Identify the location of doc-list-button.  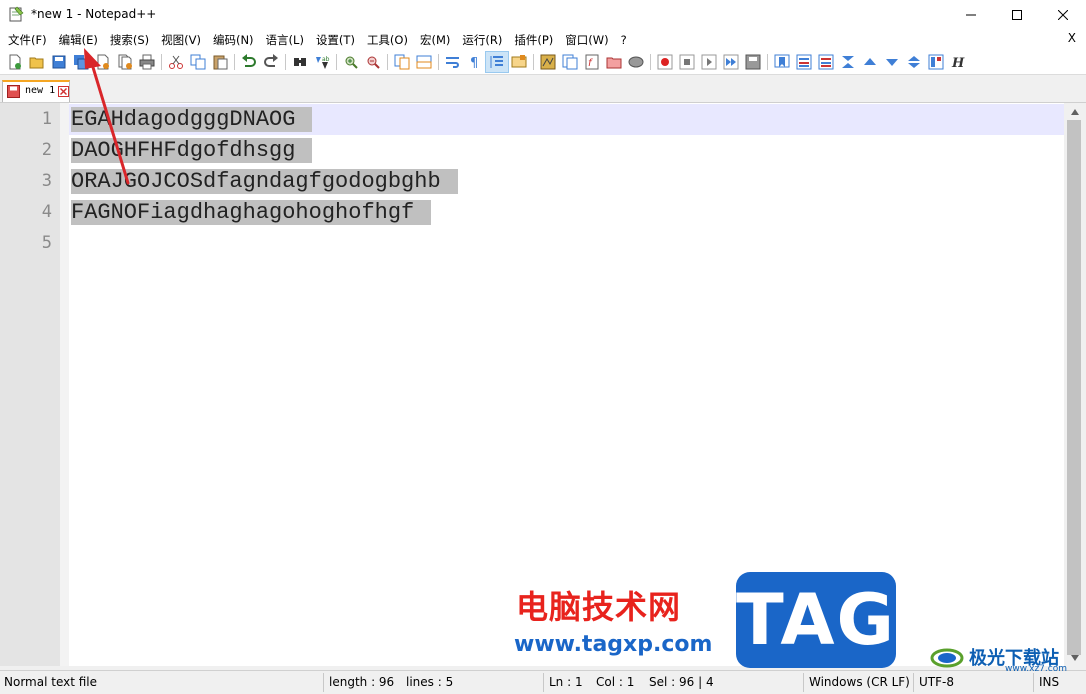
(570, 62).